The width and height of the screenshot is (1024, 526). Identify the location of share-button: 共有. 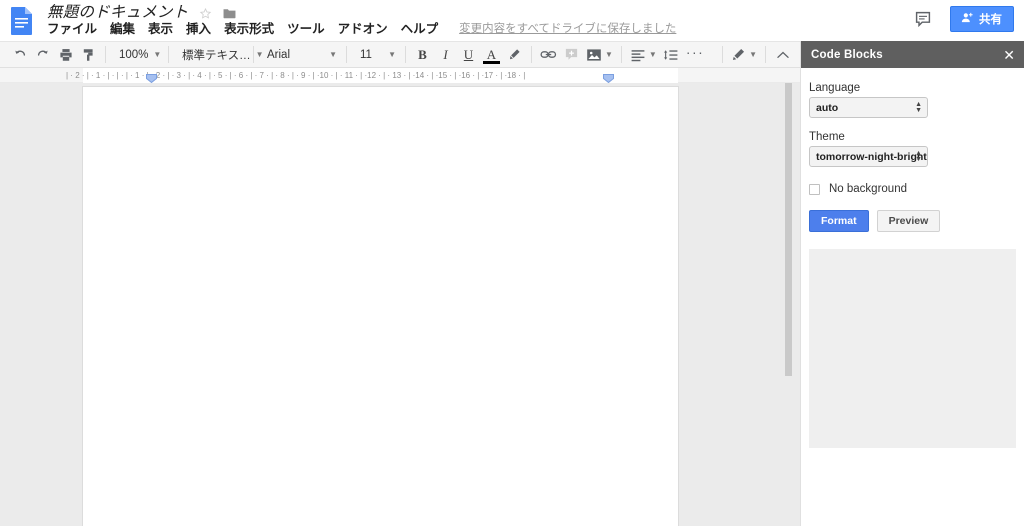
(982, 19).